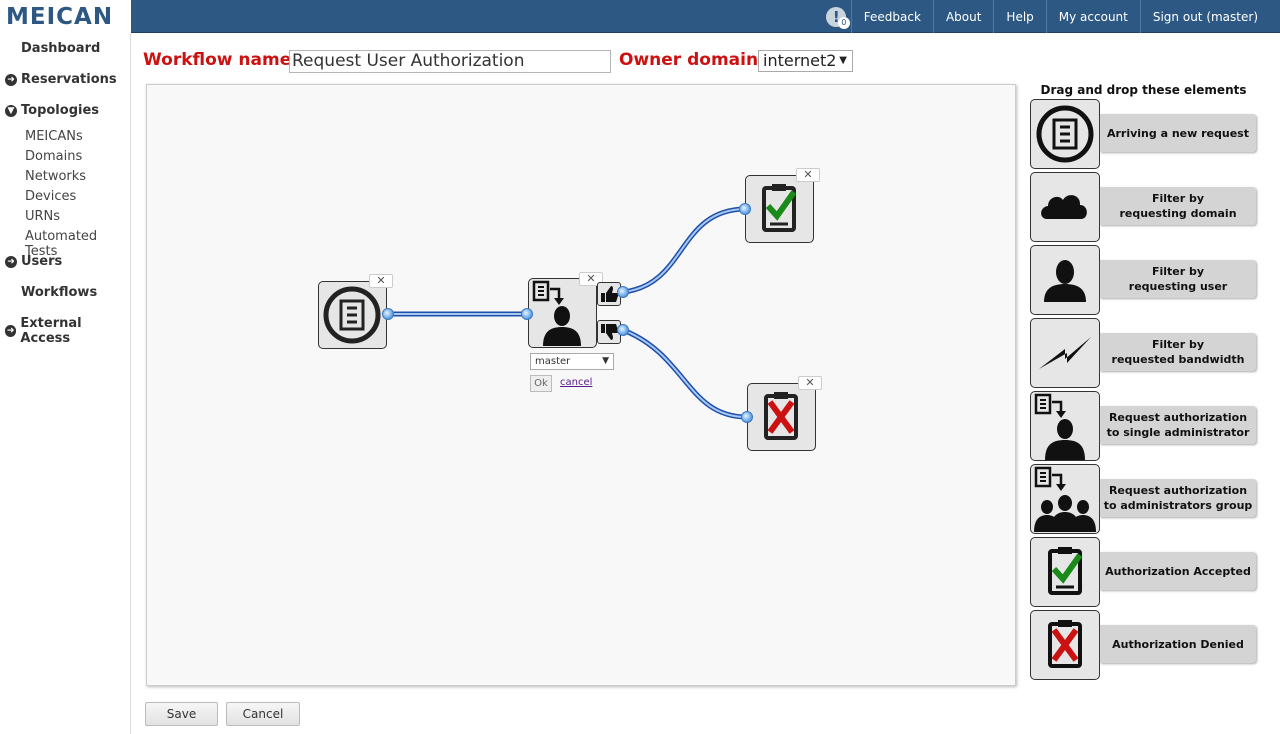 The image size is (1280, 734). I want to click on sidebar-item-dashboard: Dashboard, so click(60, 48).